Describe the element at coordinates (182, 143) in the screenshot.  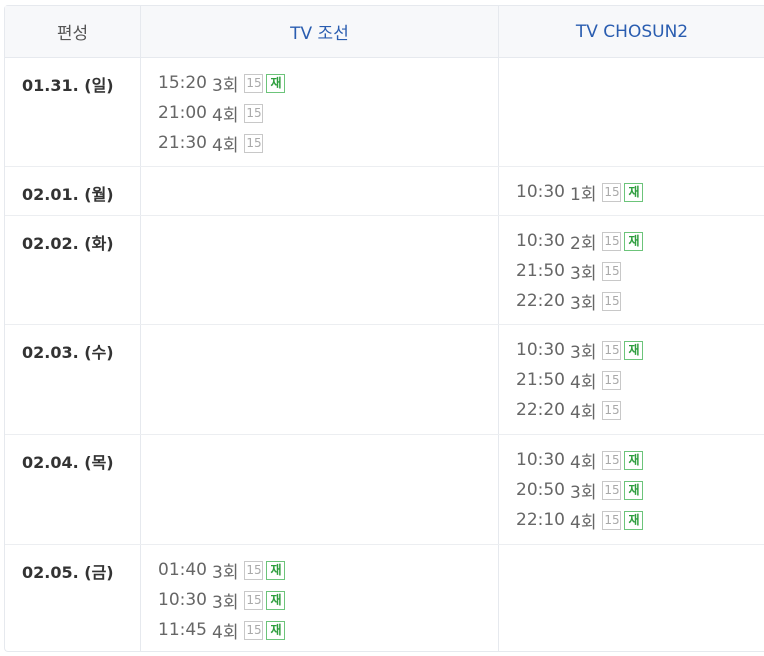
I see `broadcast-time: 21:30` at that location.